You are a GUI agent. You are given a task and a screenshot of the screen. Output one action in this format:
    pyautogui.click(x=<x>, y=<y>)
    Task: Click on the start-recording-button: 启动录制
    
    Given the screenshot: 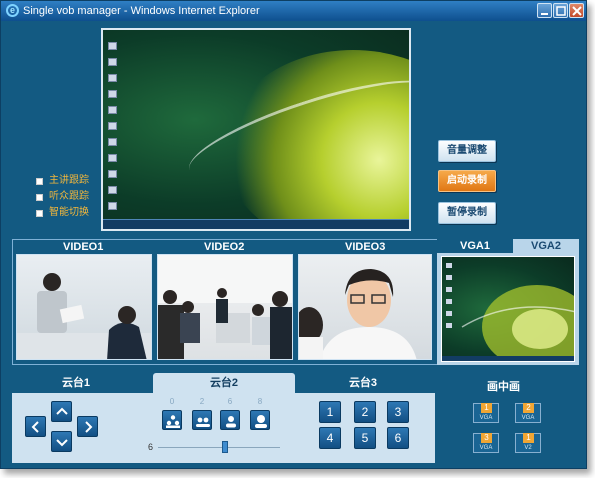 What is the action you would take?
    pyautogui.click(x=467, y=181)
    